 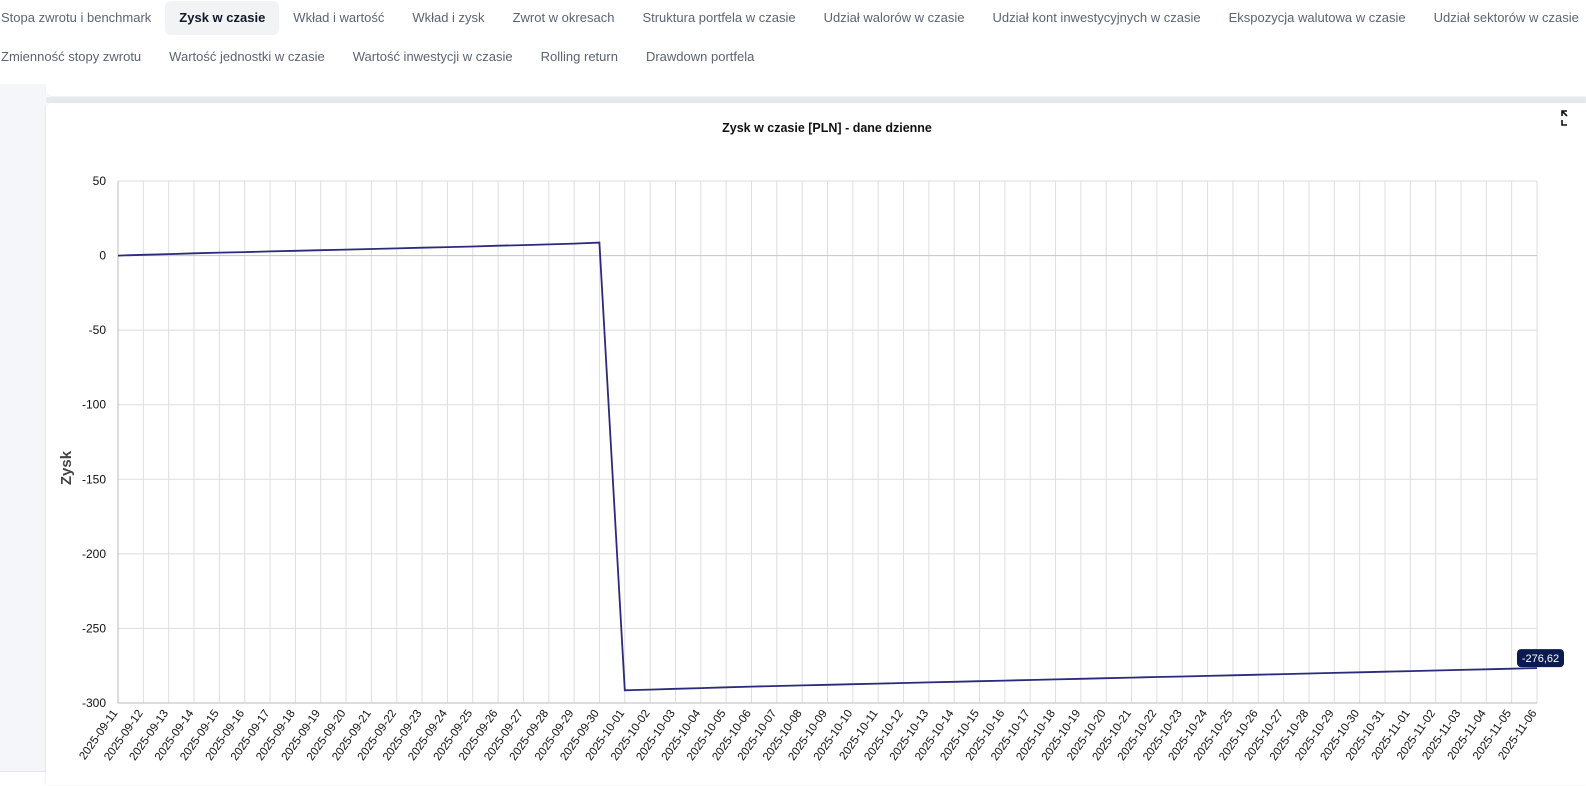 What do you see at coordinates (1317, 18) in the screenshot?
I see `tab-row1-8: Ekspozycja walutowa w czasie` at bounding box center [1317, 18].